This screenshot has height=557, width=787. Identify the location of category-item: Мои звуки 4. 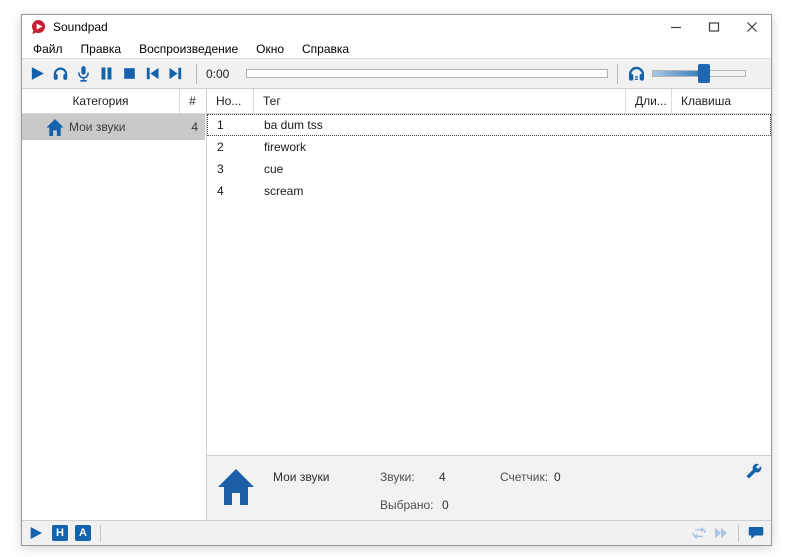
(113, 127).